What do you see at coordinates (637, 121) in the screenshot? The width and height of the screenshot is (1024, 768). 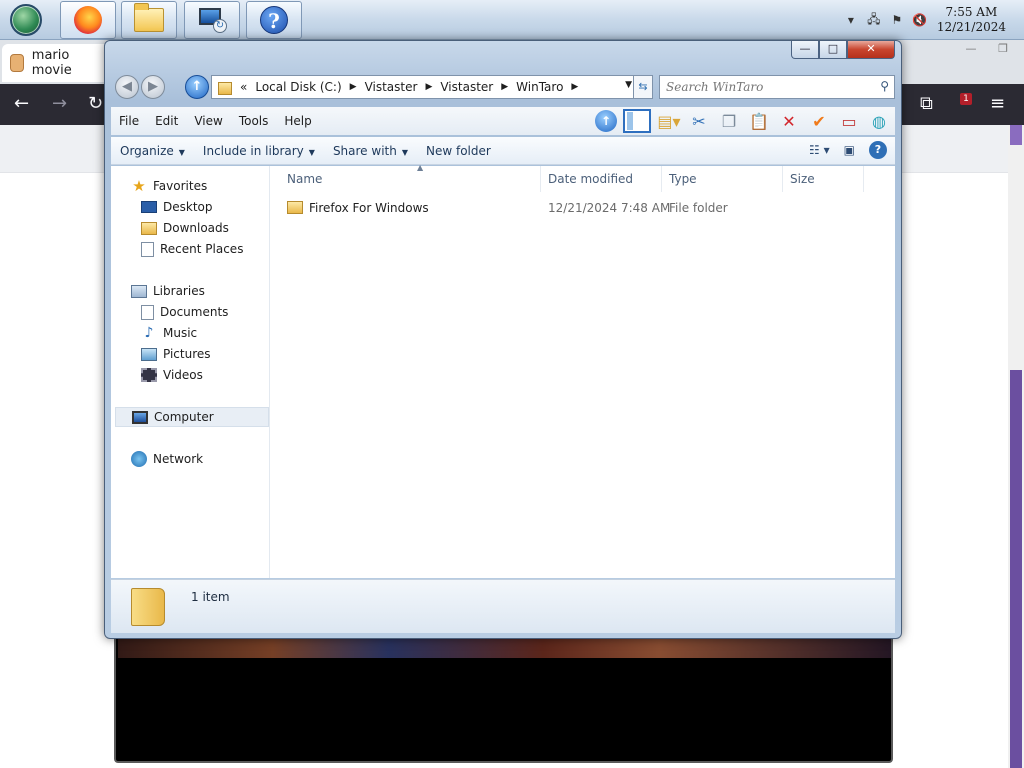 I see `toolbar-preview-pane-icon` at bounding box center [637, 121].